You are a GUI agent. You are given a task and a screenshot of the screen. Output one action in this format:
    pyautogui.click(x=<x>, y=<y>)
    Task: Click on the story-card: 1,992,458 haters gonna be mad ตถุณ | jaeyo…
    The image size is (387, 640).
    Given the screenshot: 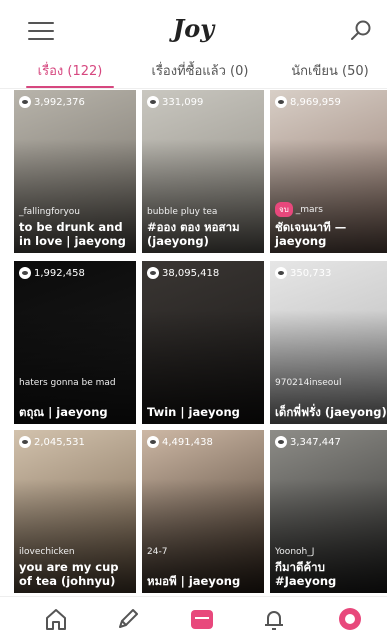 What is the action you would take?
    pyautogui.click(x=75, y=342)
    